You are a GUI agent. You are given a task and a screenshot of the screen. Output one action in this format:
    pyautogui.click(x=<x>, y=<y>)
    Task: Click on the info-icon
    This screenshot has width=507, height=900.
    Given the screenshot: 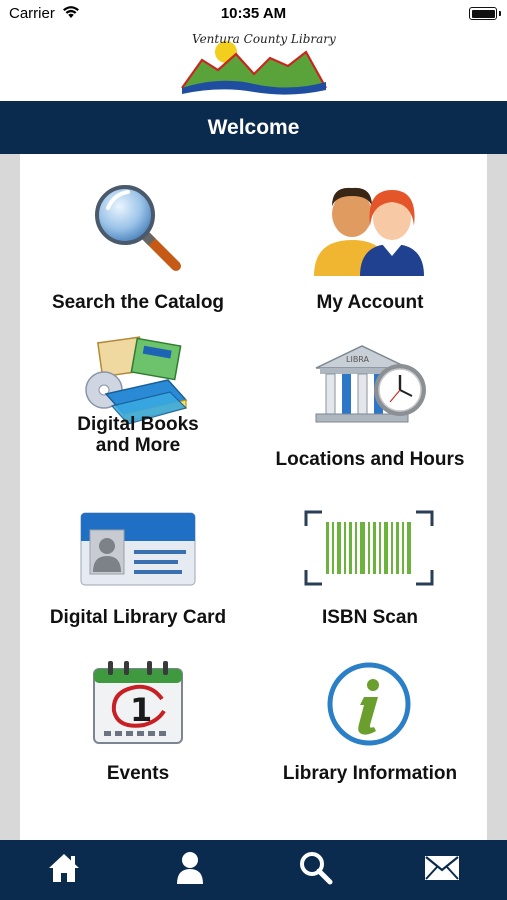 What is the action you would take?
    pyautogui.click(x=369, y=706)
    